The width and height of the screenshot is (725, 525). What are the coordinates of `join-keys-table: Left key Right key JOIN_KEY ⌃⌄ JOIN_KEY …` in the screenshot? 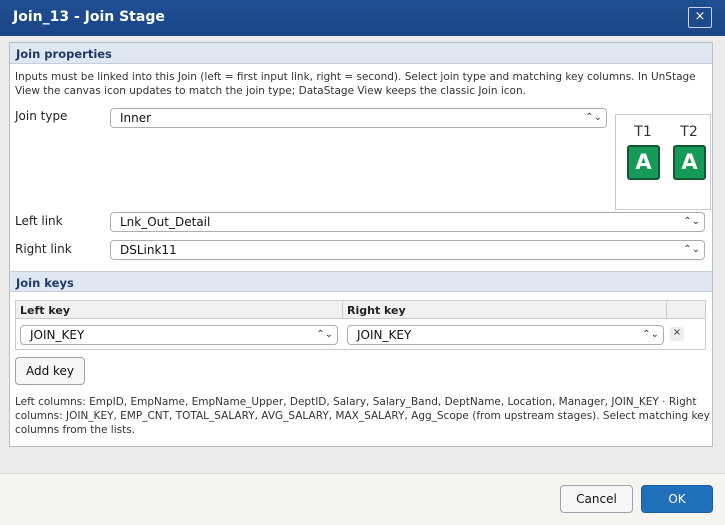 It's located at (360, 325).